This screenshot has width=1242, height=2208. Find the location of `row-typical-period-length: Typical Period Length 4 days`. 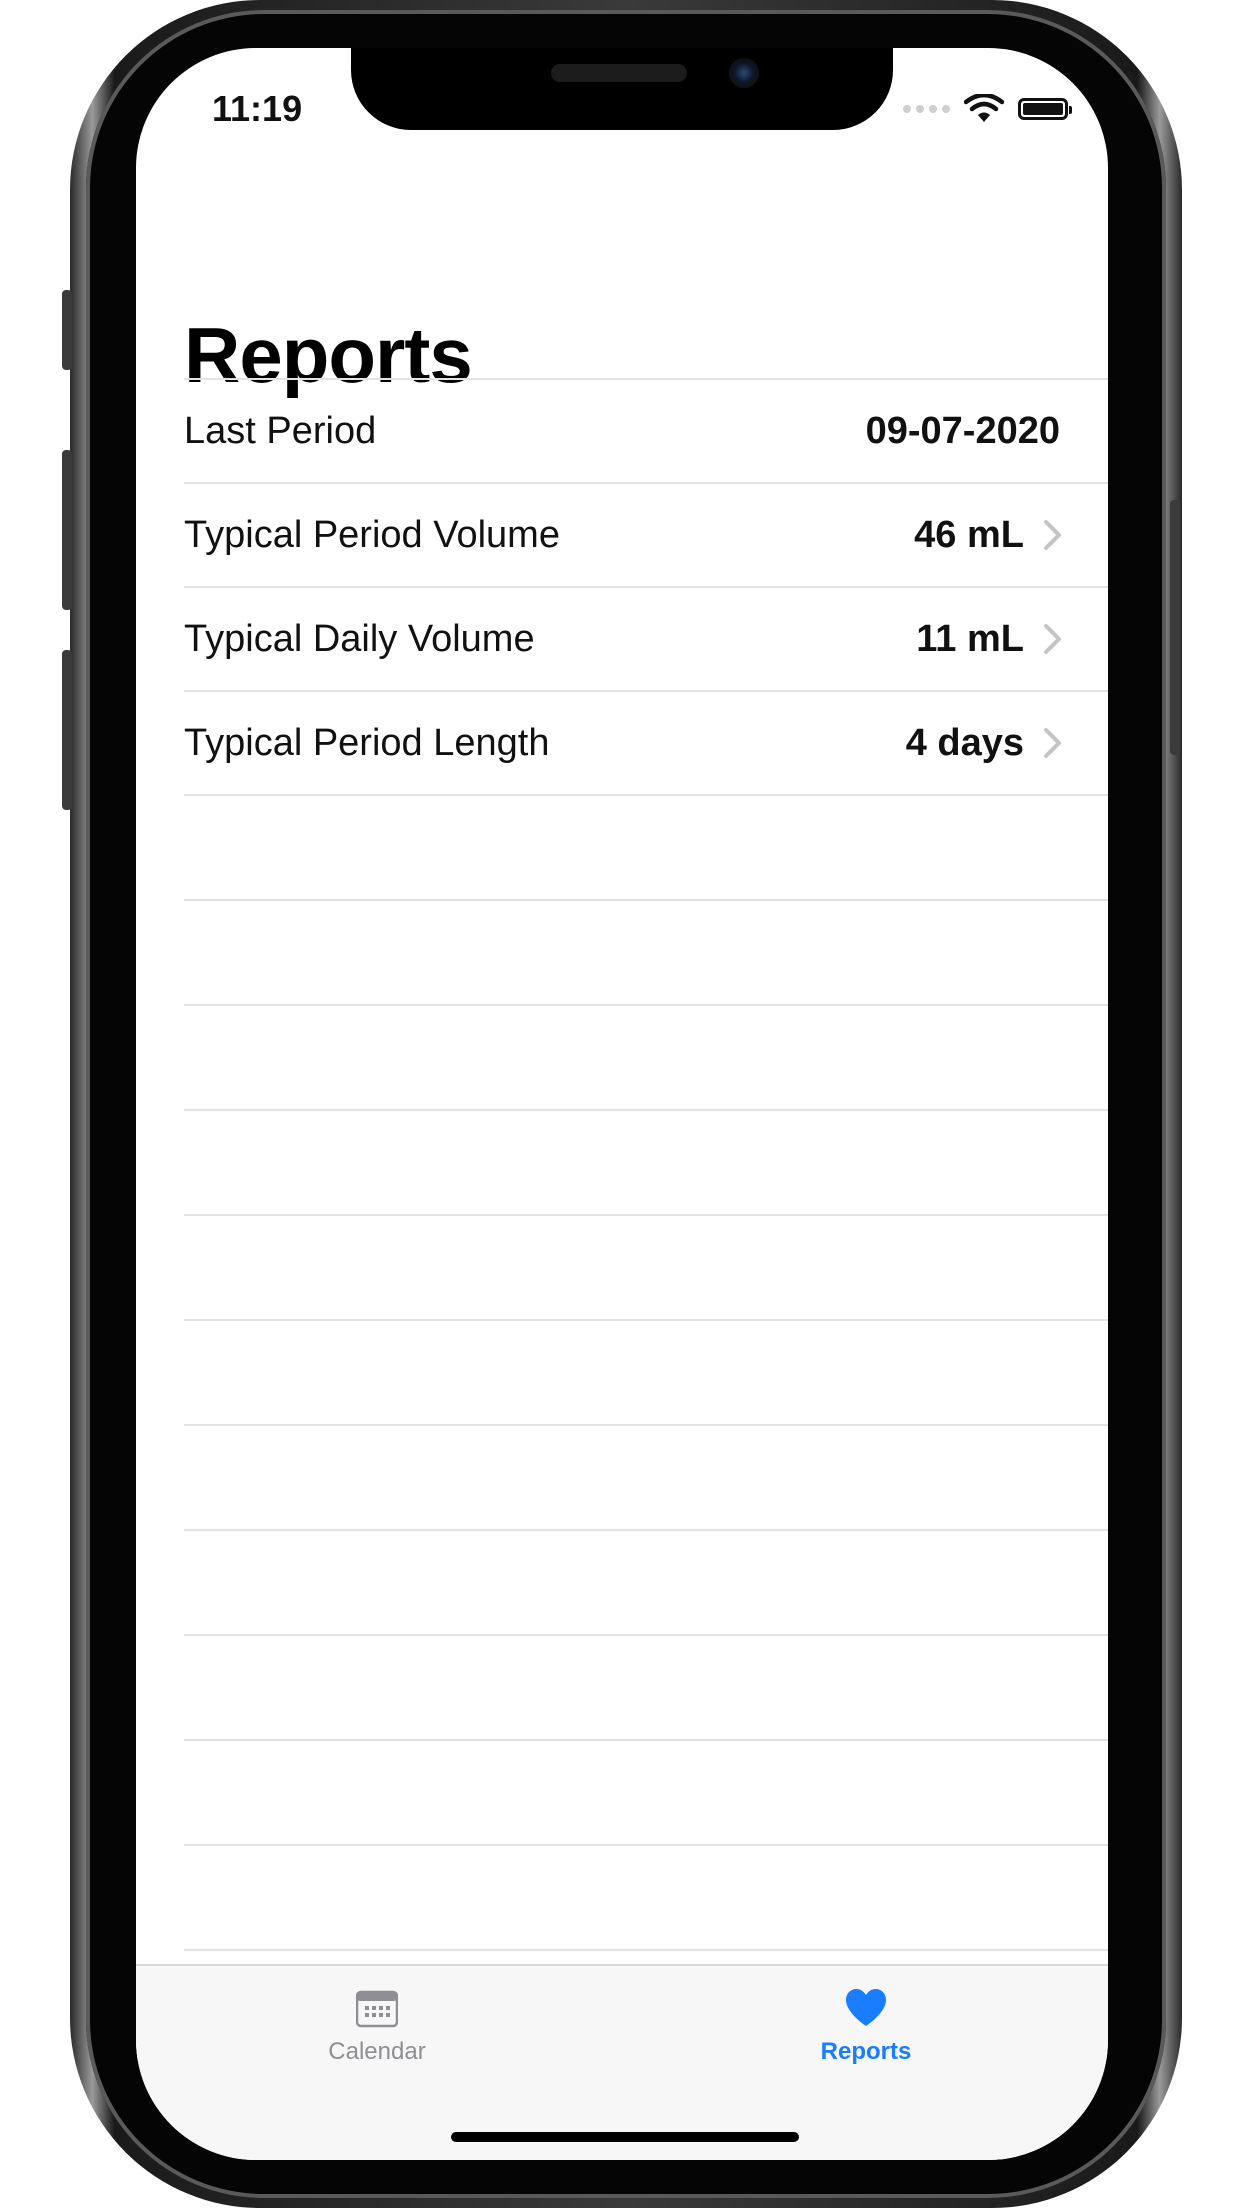

row-typical-period-length: Typical Period Length 4 days is located at coordinates (646, 742).